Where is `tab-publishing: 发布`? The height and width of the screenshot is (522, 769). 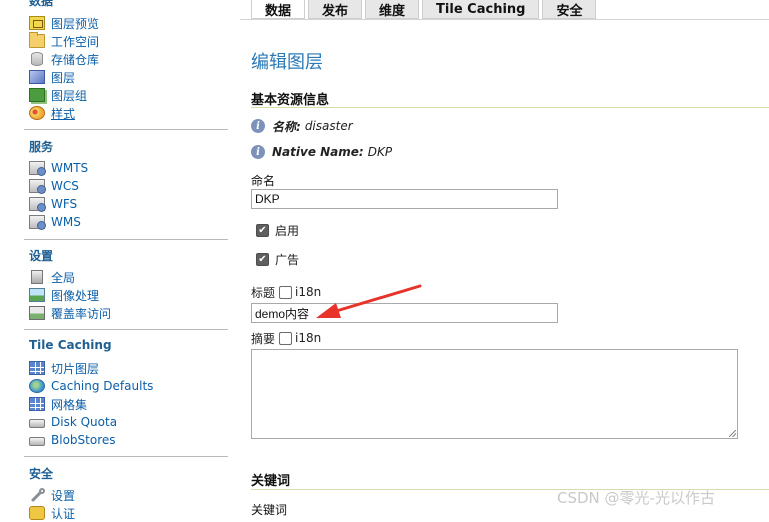
tab-publishing: 发布 is located at coordinates (335, 9).